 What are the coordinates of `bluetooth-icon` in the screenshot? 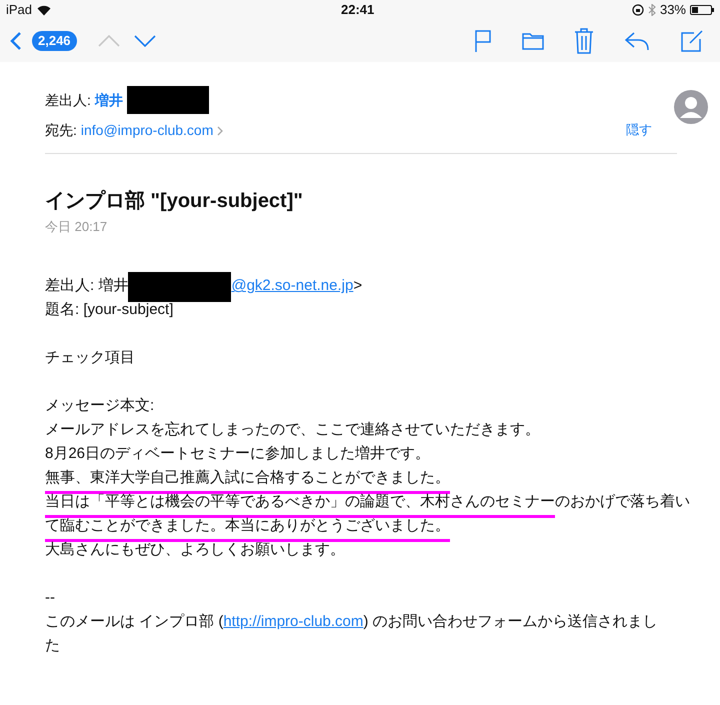 It's located at (652, 10).